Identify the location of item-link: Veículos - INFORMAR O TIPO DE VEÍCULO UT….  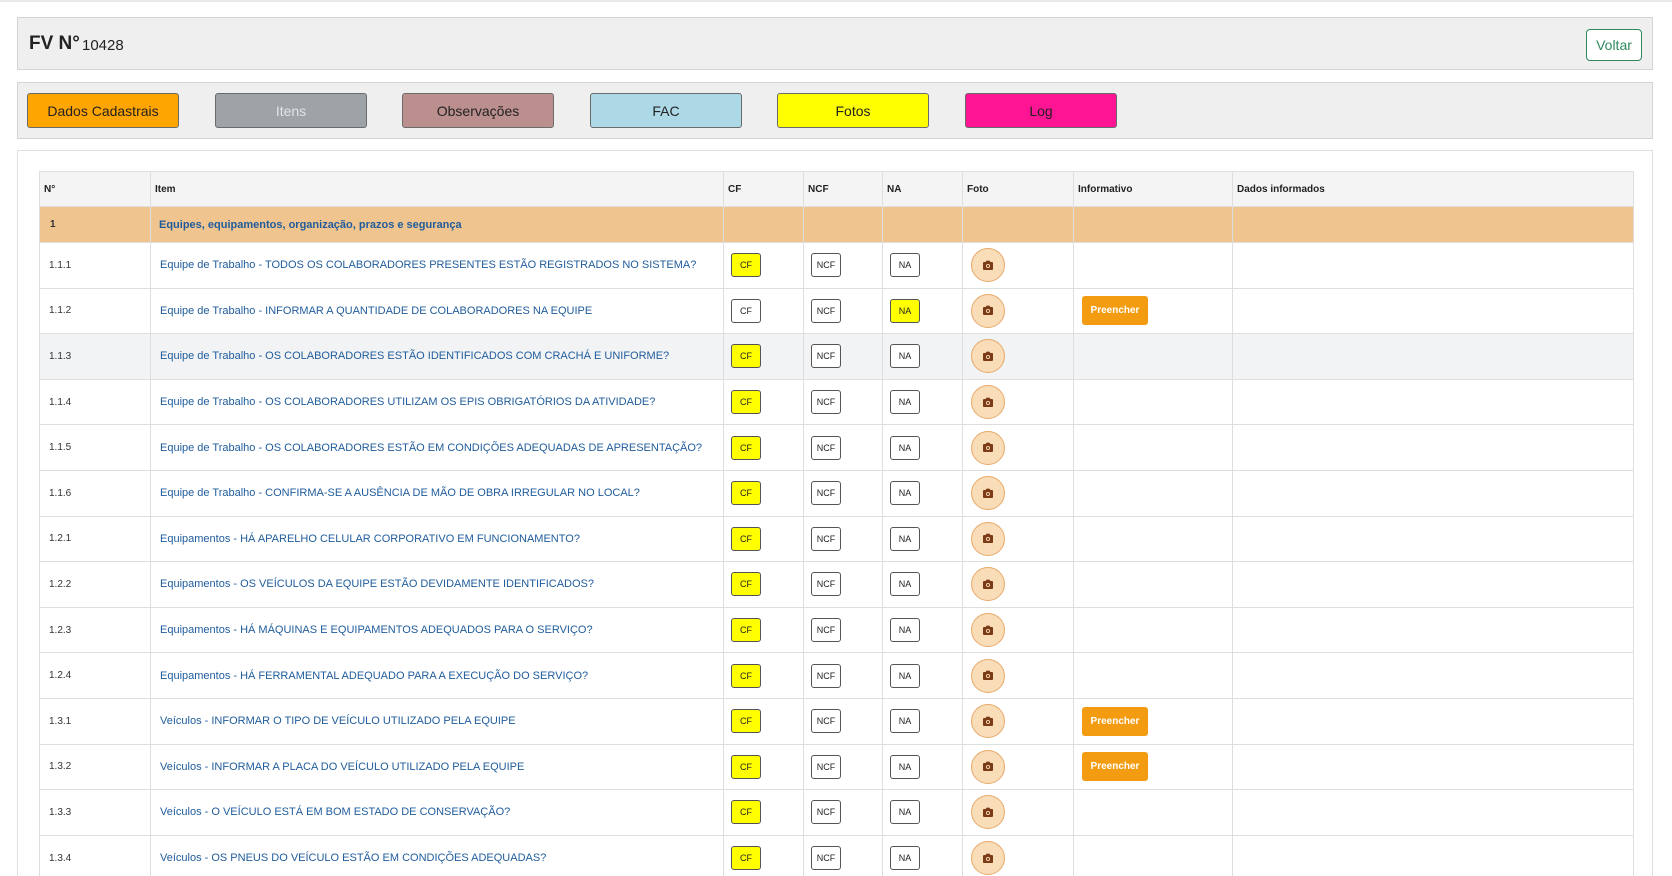
(437, 721).